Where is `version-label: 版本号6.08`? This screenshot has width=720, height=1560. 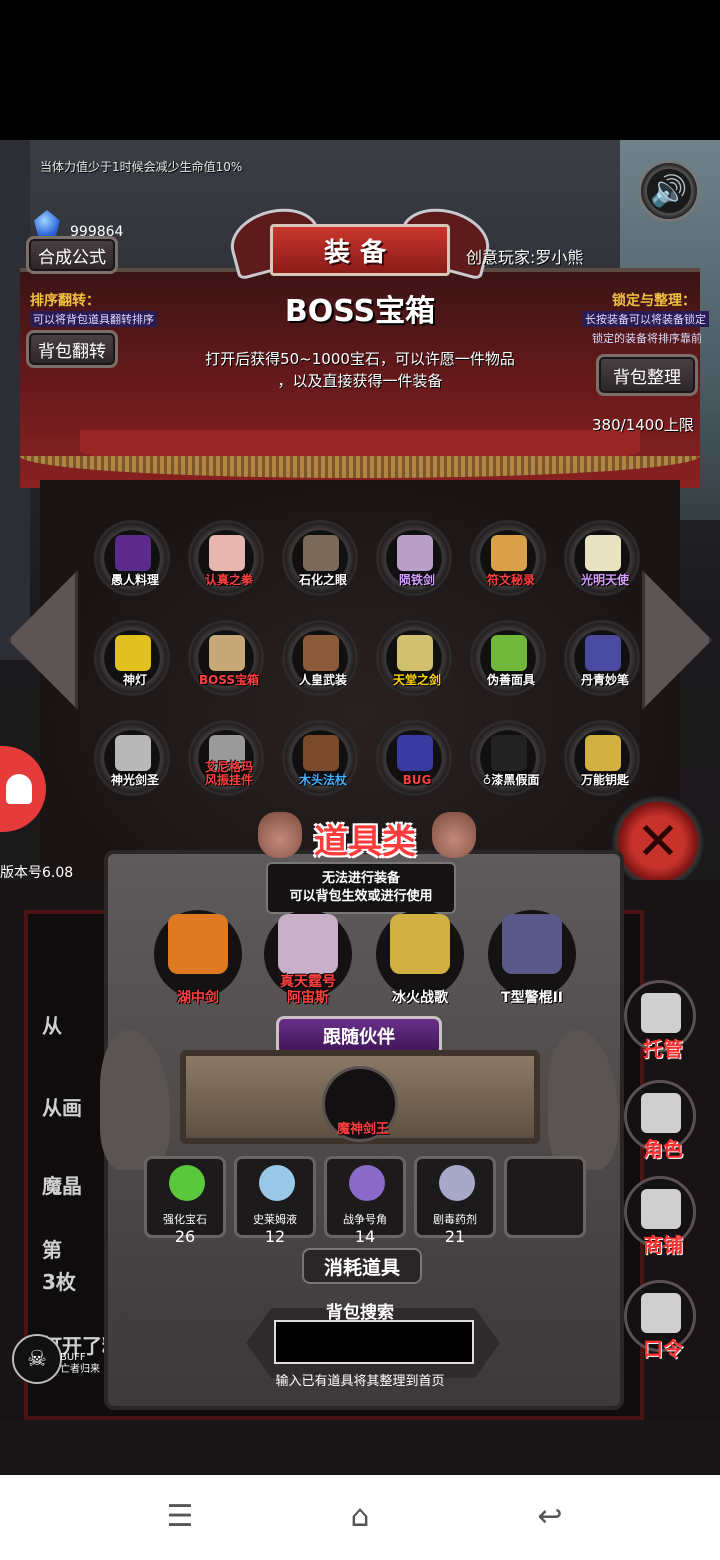
version-label: 版本号6.08 is located at coordinates (37, 873).